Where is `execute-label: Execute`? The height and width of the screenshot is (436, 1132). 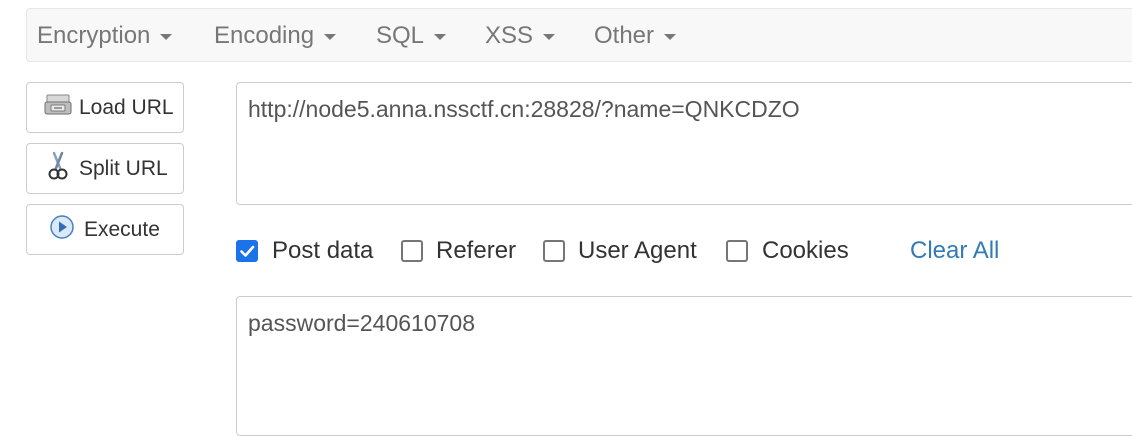
execute-label: Execute is located at coordinates (122, 229).